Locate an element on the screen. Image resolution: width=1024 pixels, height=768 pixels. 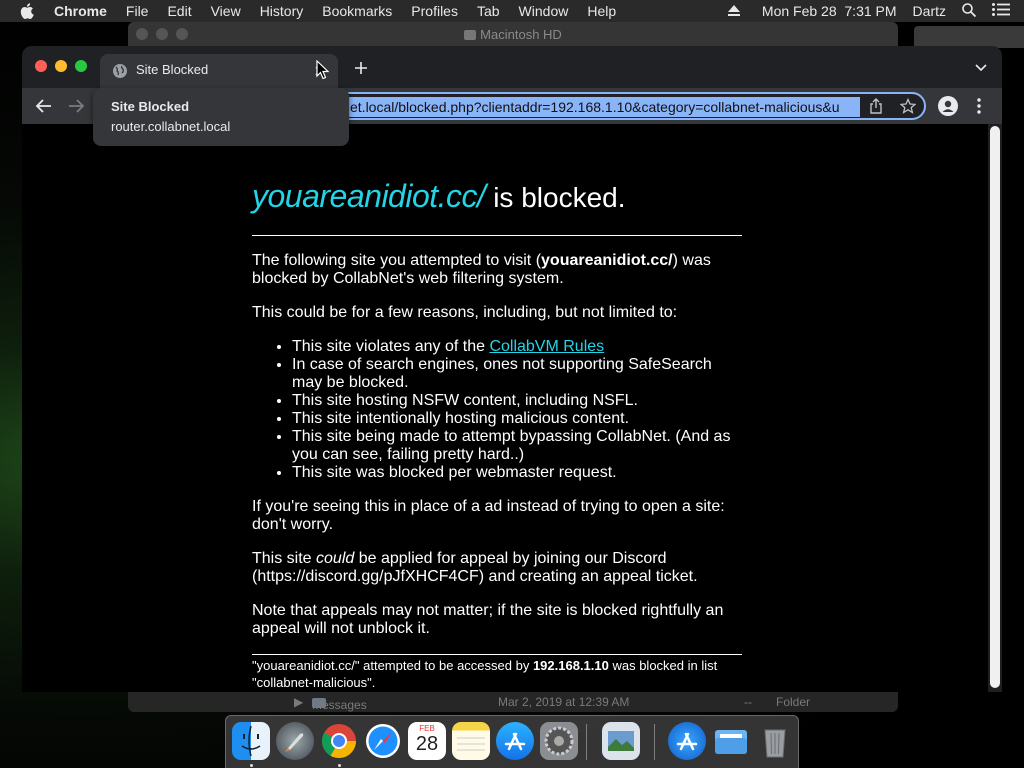
scrollbar-thumb is located at coordinates (995, 407).